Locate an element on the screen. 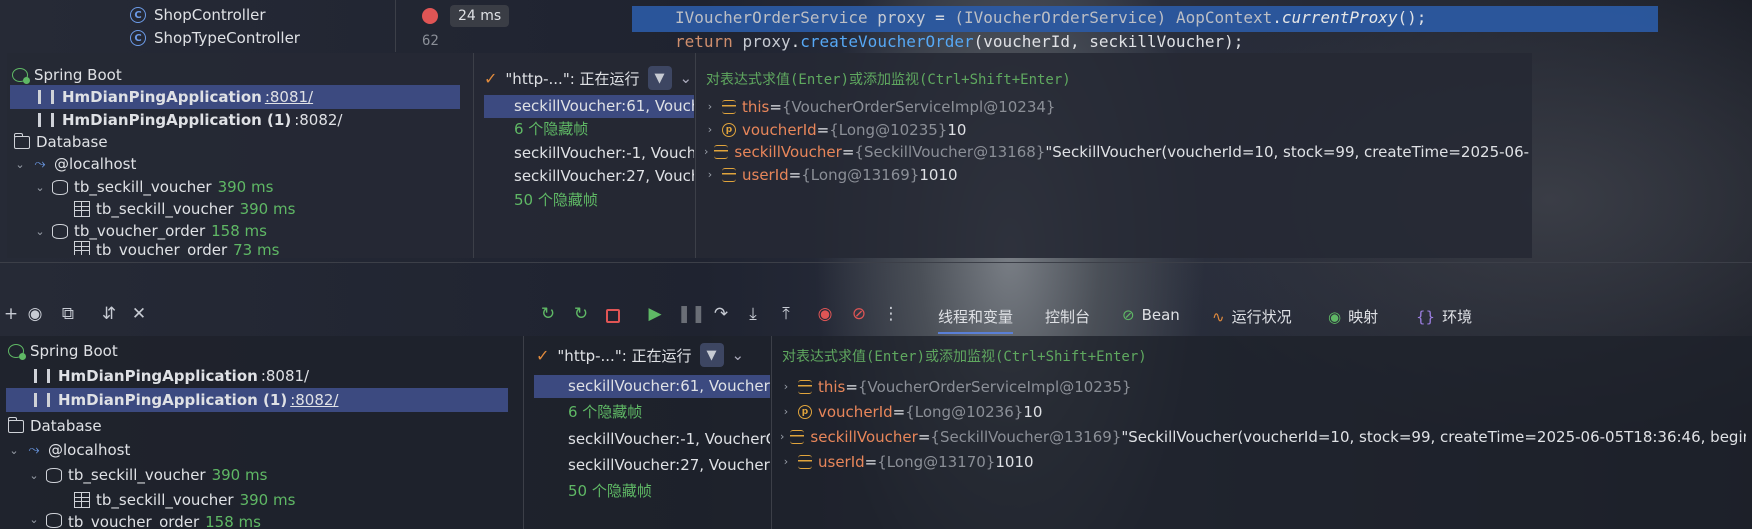 The width and height of the screenshot is (1752, 529). rerun-debug-icon: ↻ is located at coordinates (581, 314).